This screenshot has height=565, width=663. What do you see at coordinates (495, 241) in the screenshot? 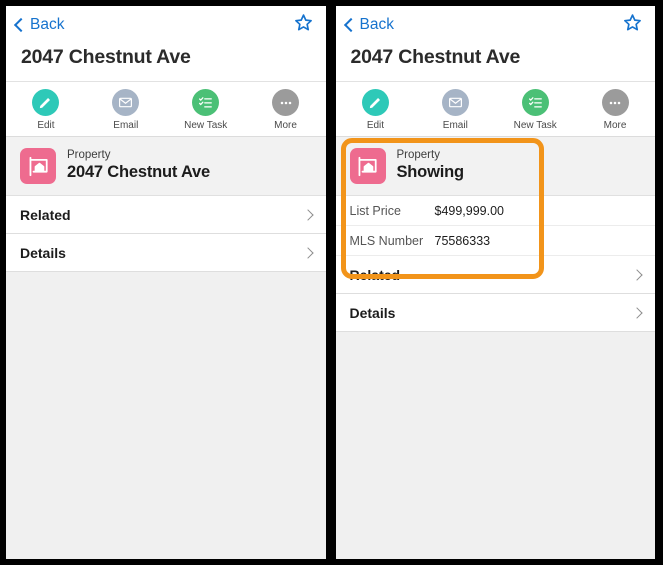
I see `field-row: MLS Number 75586333` at bounding box center [495, 241].